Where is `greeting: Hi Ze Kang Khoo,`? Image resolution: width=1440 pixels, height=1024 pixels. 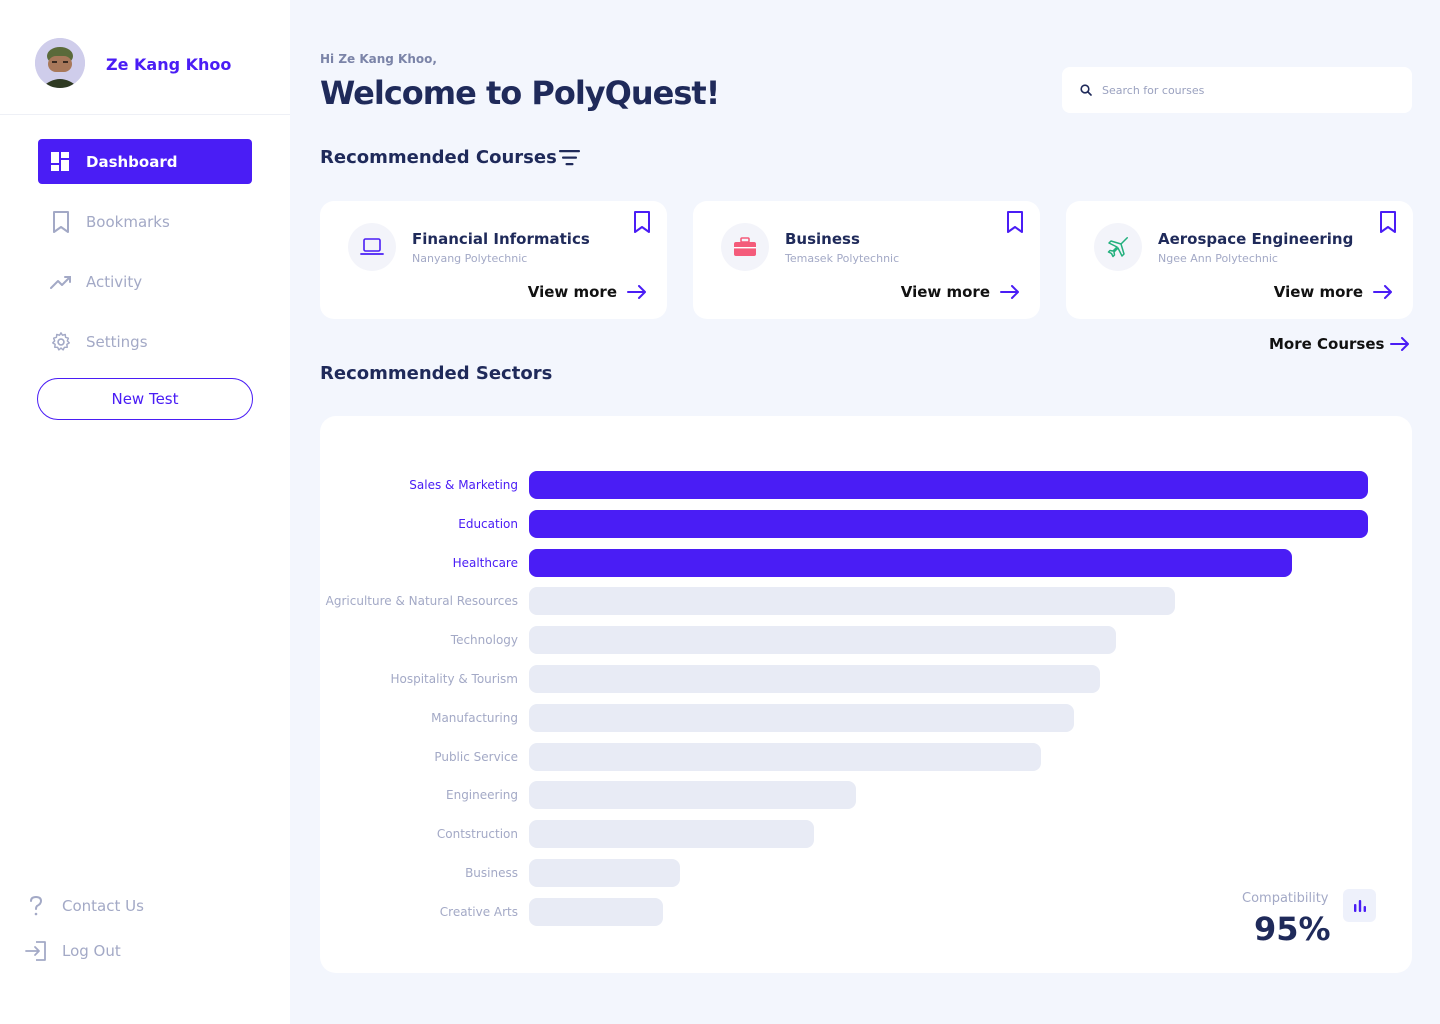 greeting: Hi Ze Kang Khoo, is located at coordinates (378, 59).